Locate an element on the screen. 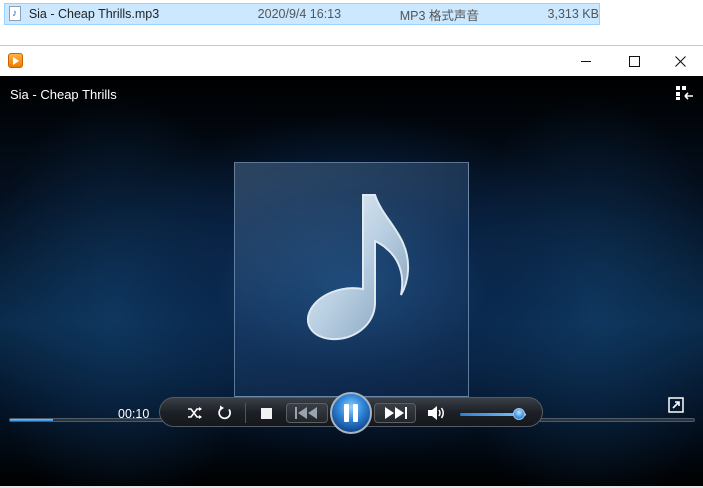 This screenshot has width=703, height=488. switch-to-library-icon is located at coordinates (684, 93).